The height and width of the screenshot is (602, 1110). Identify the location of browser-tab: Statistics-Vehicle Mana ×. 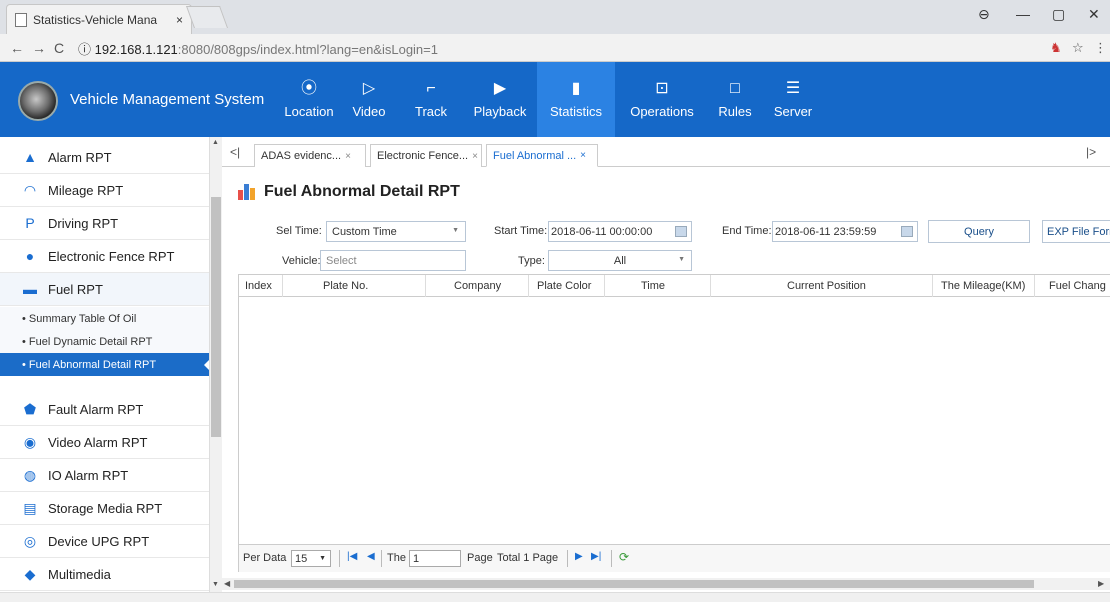
(99, 19).